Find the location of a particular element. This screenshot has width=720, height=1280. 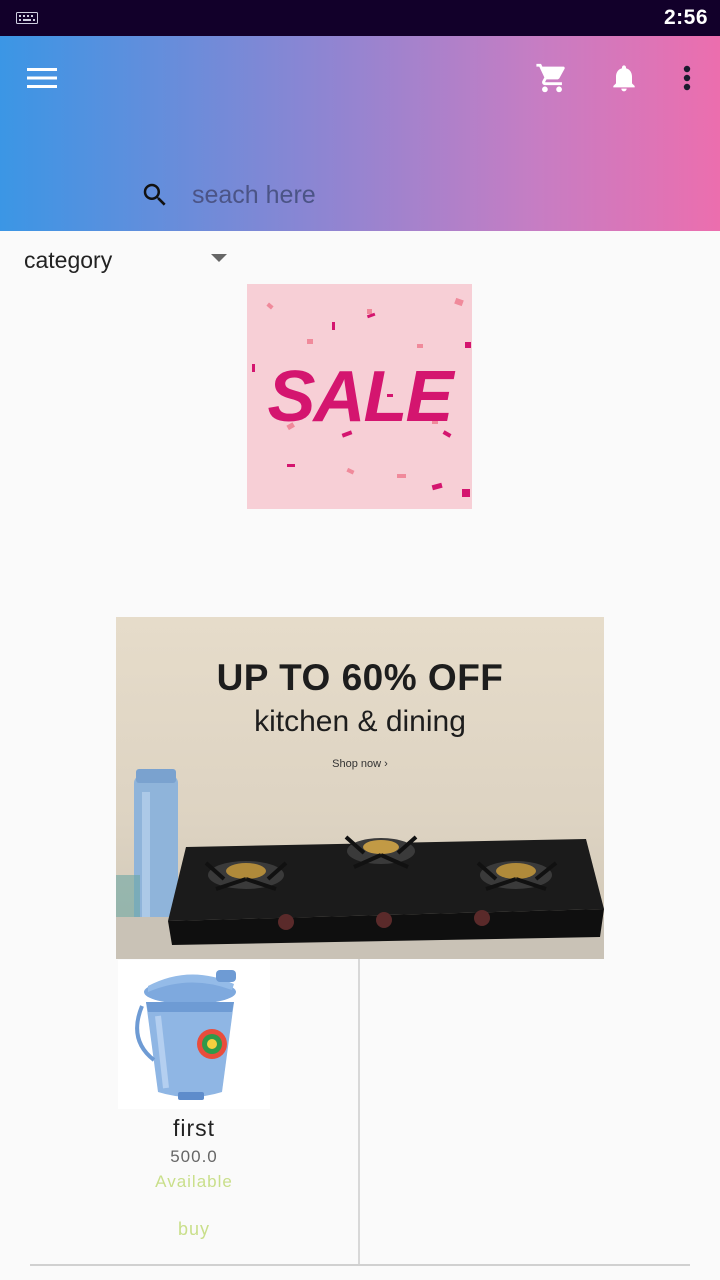

more-vert-icon is located at coordinates (687, 78).